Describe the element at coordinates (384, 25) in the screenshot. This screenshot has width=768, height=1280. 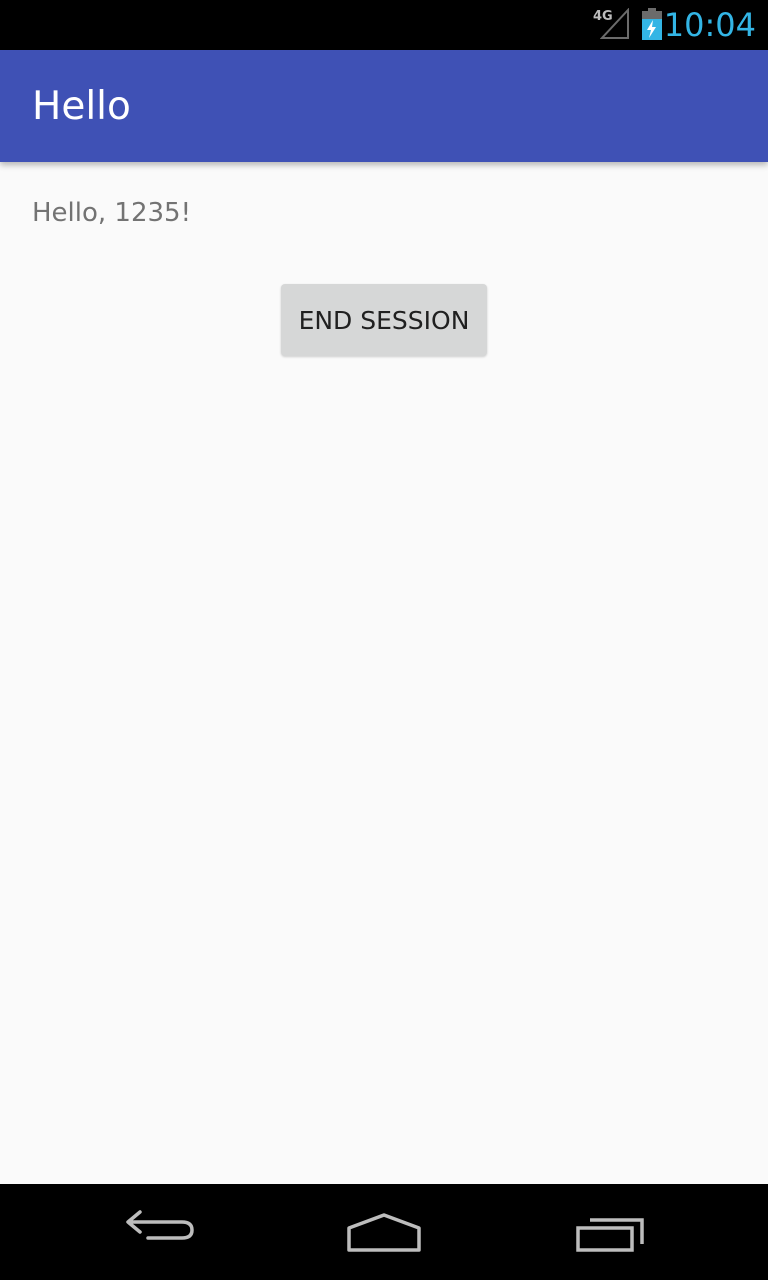
I see `status-bar: 4G 10:04` at that location.